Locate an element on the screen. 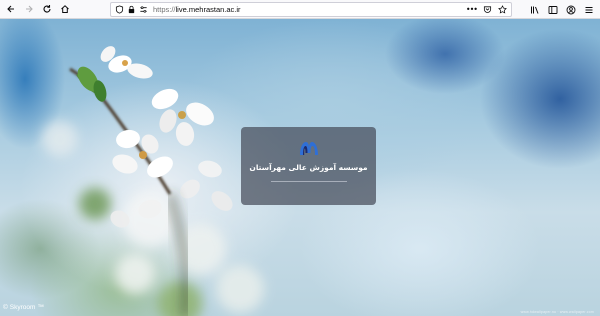  reload-button is located at coordinates (47, 9).